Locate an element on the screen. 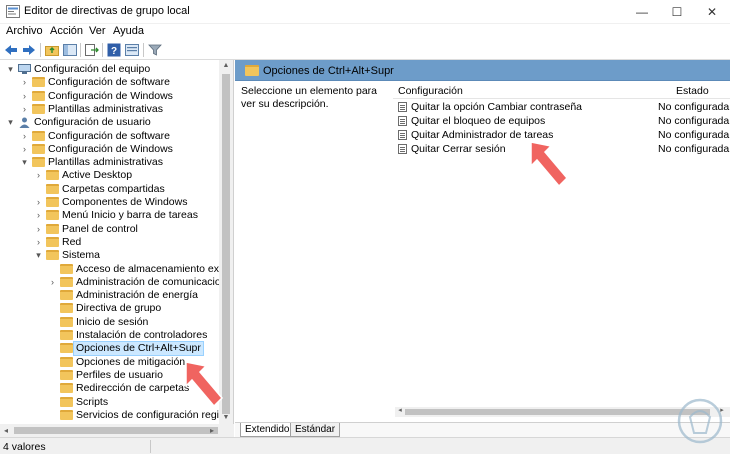 This screenshot has height=454, width=730. maximize-button: ☐ is located at coordinates (677, 12).